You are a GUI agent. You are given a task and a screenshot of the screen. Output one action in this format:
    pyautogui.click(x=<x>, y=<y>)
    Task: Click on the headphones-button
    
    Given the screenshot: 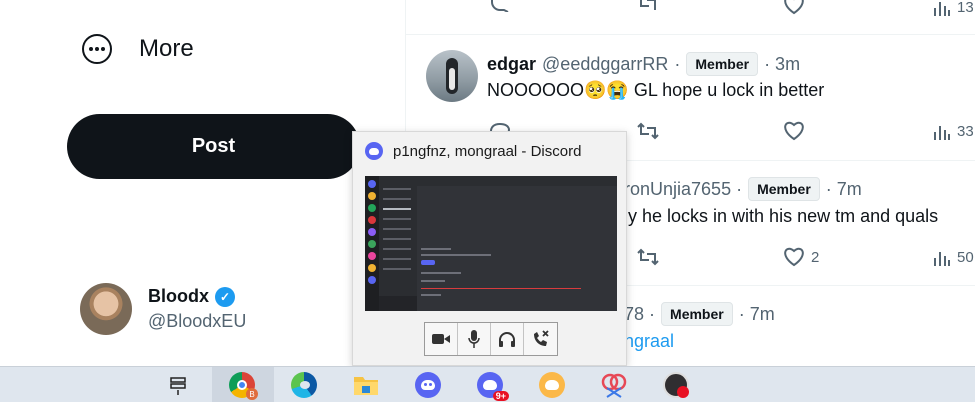 What is the action you would take?
    pyautogui.click(x=507, y=339)
    